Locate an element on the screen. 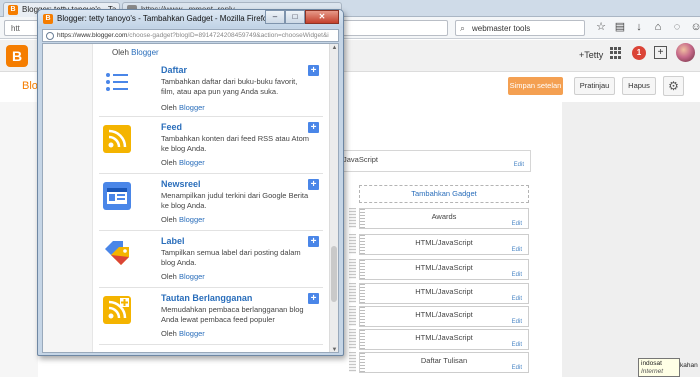  search-icon: ⌕ is located at coordinates (463, 28).